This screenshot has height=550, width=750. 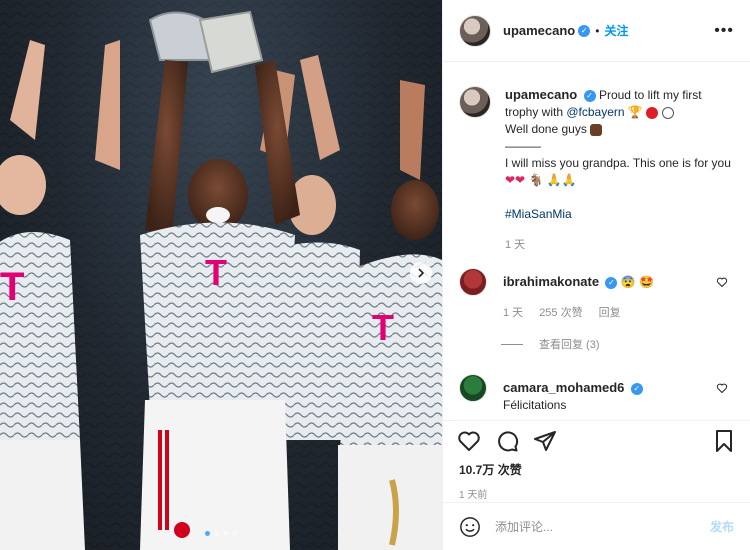 What do you see at coordinates (569, 345) in the screenshot?
I see `view-replies-label: 查看回复 (3)` at bounding box center [569, 345].